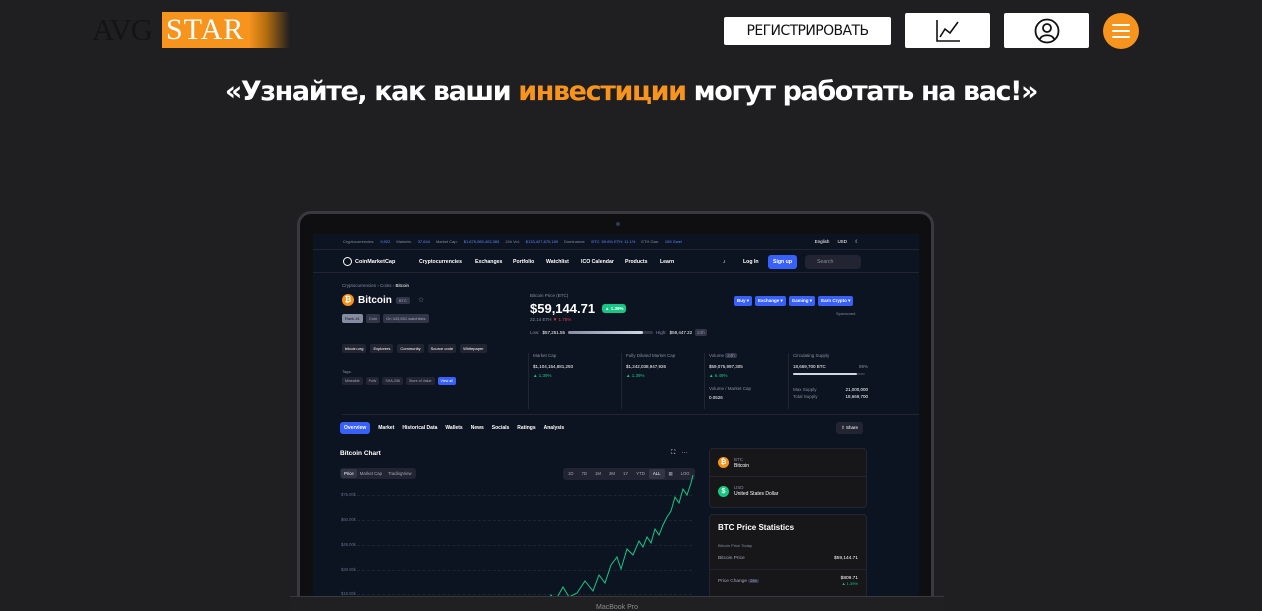  Describe the element at coordinates (630, 414) in the screenshot. I see `divider` at that location.